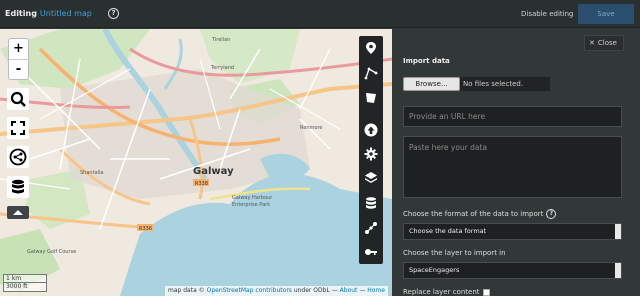 The width and height of the screenshot is (640, 296). I want to click on draw-polygon-button, so click(371, 98).